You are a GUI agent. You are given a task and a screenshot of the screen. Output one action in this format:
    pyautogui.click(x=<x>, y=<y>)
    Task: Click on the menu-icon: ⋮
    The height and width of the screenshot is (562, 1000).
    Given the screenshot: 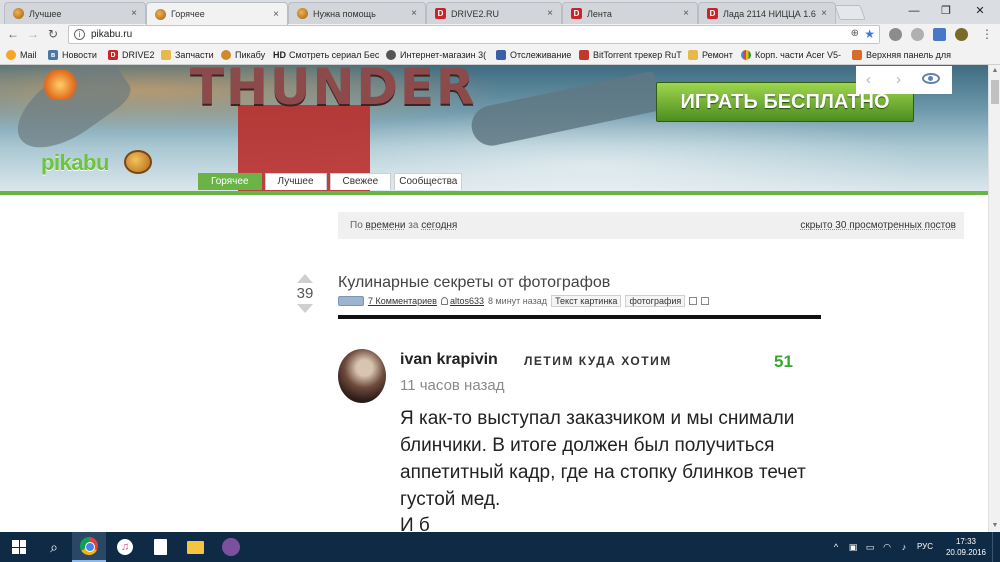 What is the action you would take?
    pyautogui.click(x=987, y=34)
    